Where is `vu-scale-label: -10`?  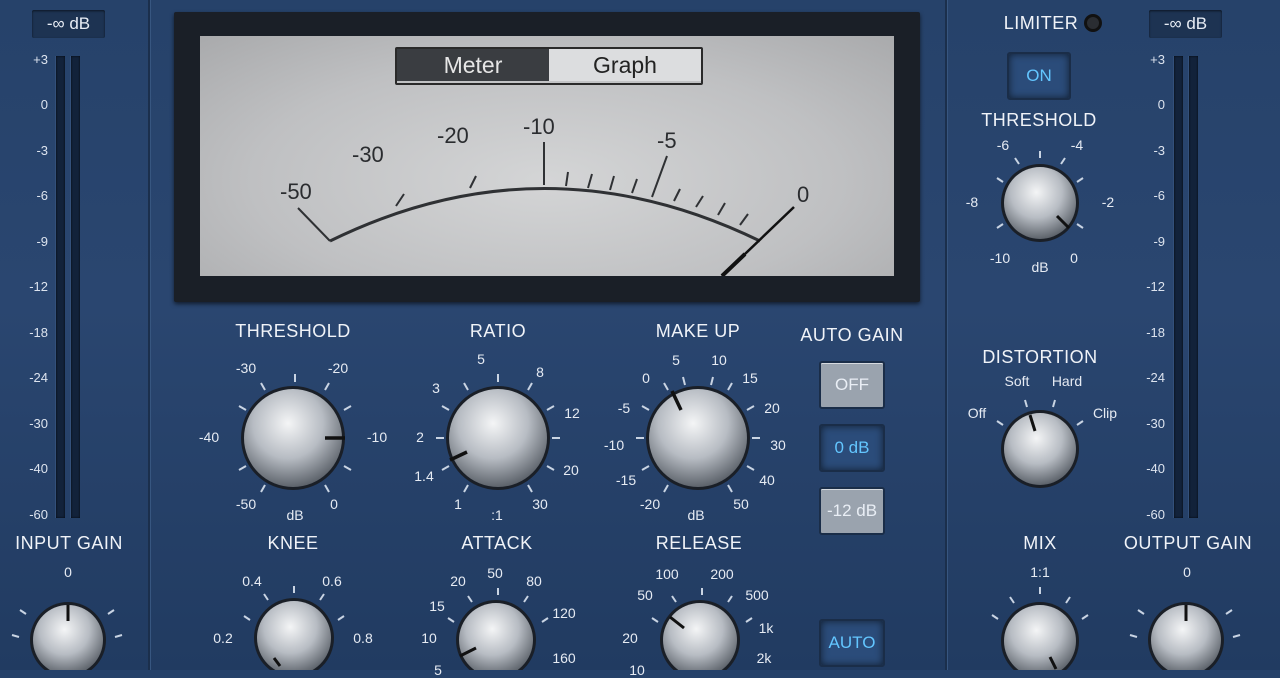 vu-scale-label: -10 is located at coordinates (539, 126).